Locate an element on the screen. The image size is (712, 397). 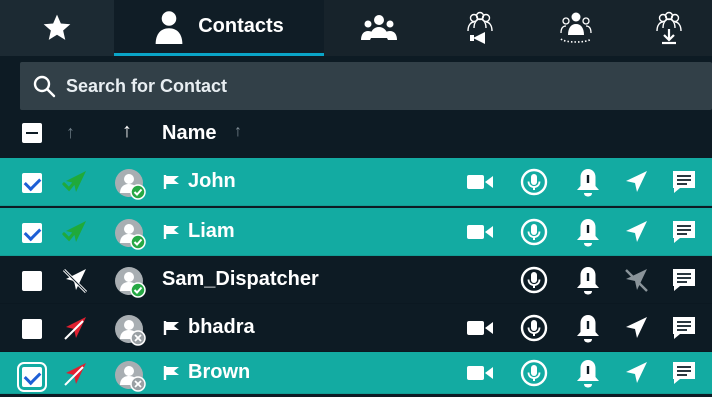
search-bar is located at coordinates (366, 86).